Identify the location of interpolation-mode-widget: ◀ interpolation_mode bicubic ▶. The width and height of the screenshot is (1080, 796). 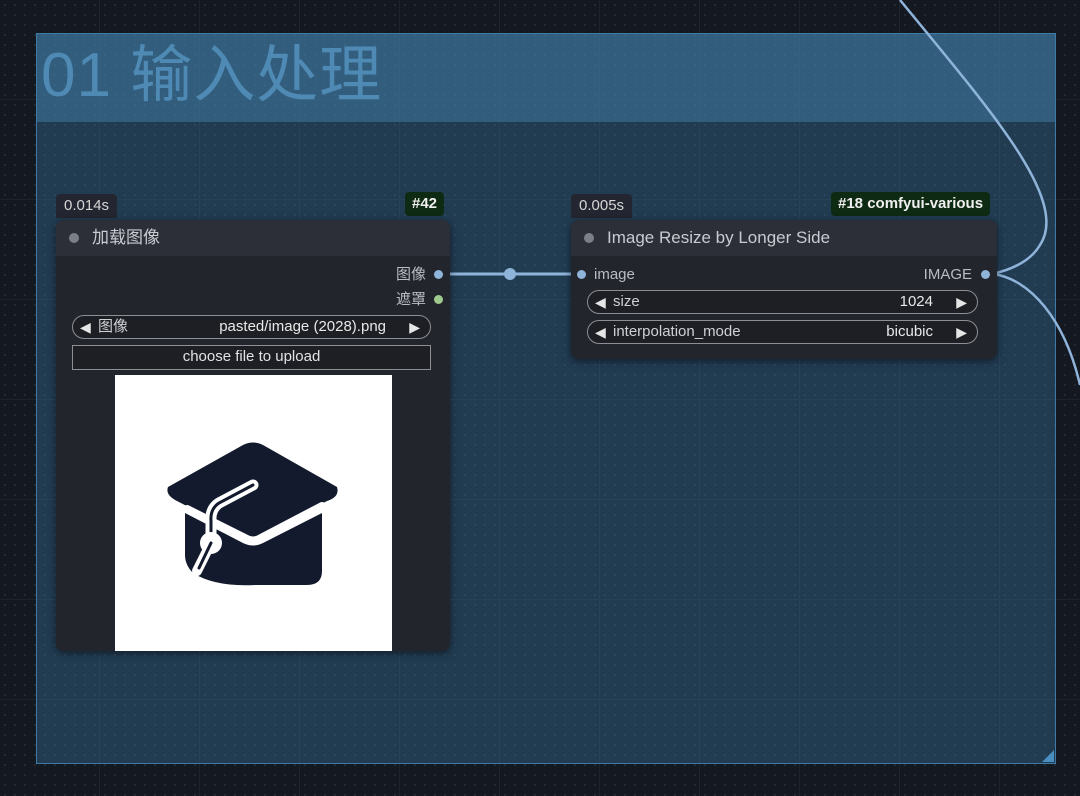
(782, 332).